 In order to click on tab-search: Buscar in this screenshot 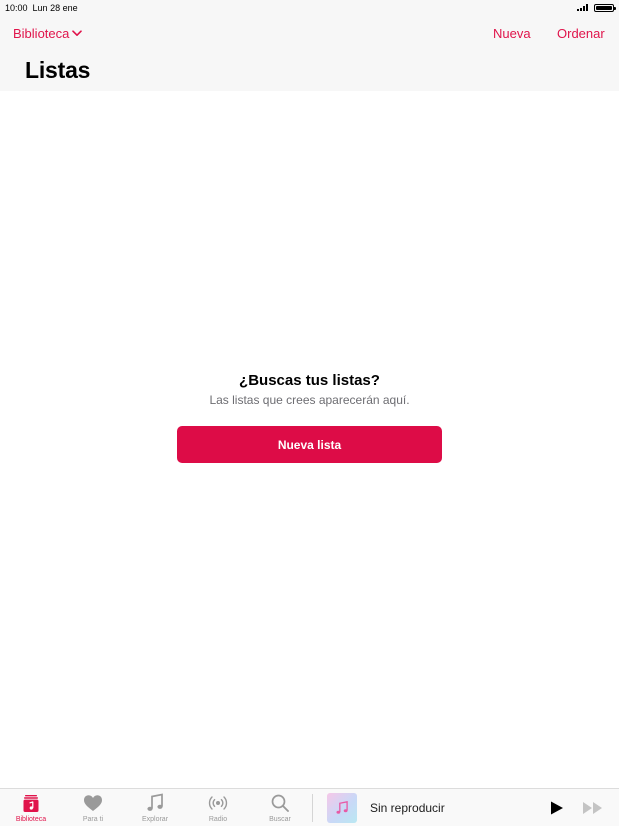, I will do `click(280, 807)`.